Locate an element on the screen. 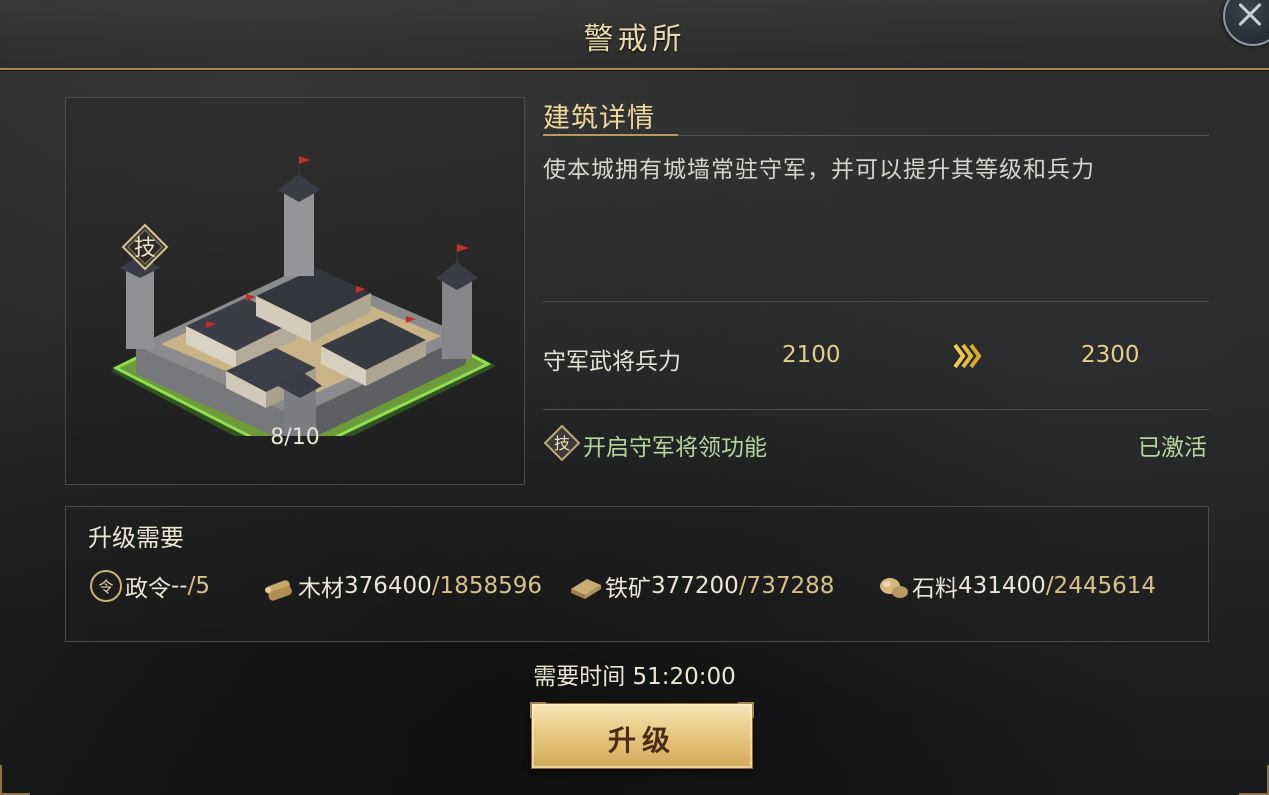 This screenshot has width=1269, height=795. requirement-wood: 木材 376400 /1858596 is located at coordinates (402, 586).